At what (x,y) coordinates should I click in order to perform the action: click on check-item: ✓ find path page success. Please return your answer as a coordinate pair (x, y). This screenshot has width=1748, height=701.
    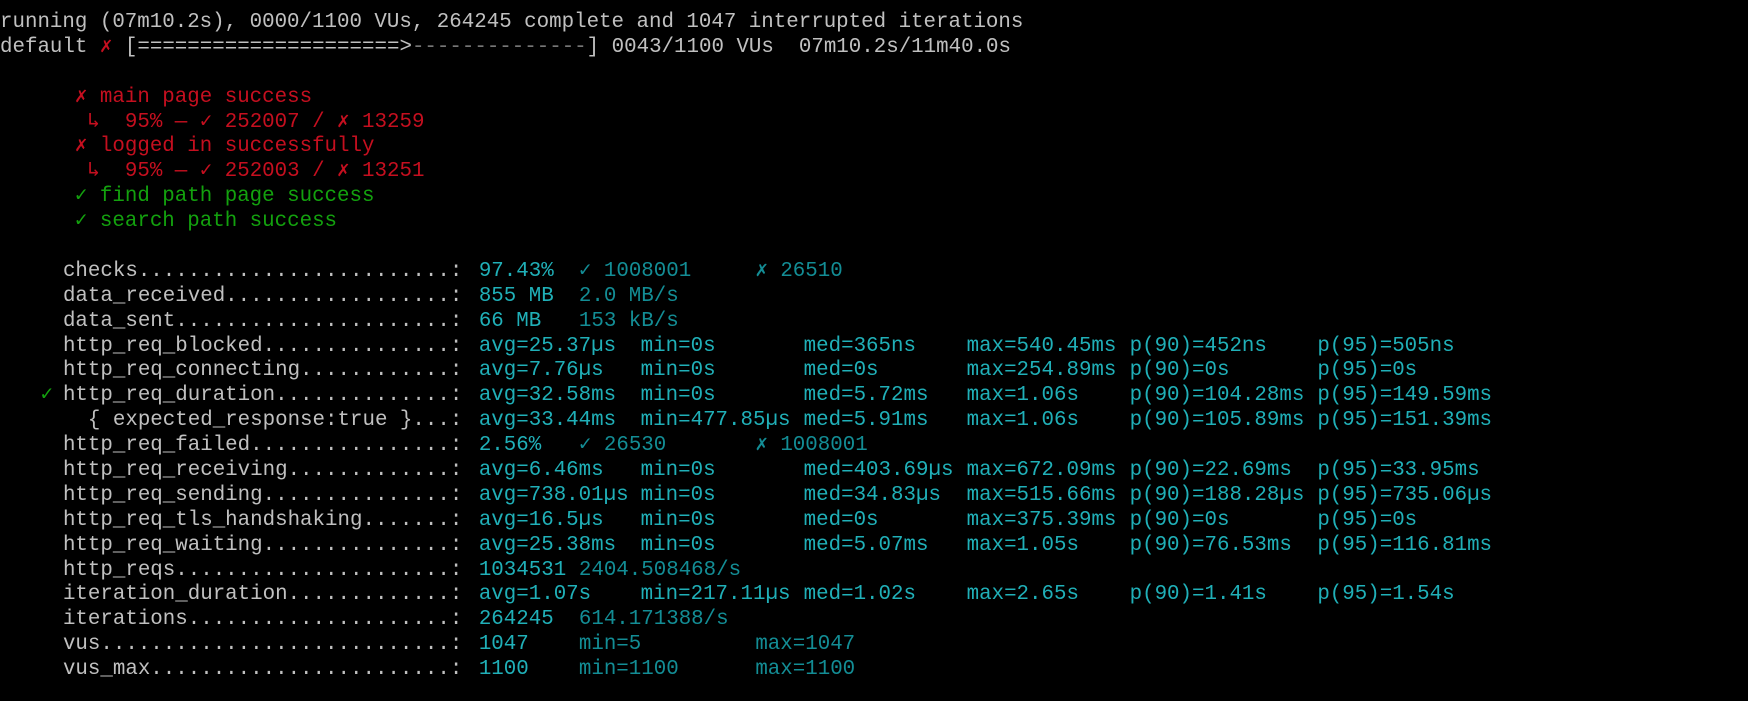
    Looking at the image, I should click on (874, 197).